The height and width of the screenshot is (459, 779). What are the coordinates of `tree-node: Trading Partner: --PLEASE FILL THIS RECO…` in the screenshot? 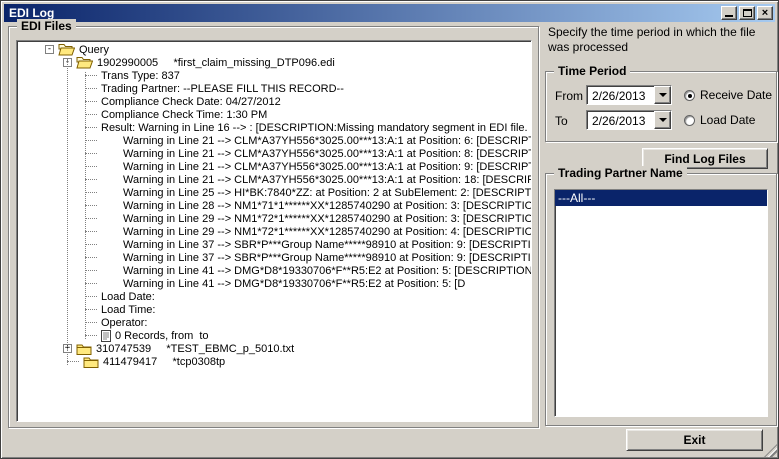 It's located at (275, 88).